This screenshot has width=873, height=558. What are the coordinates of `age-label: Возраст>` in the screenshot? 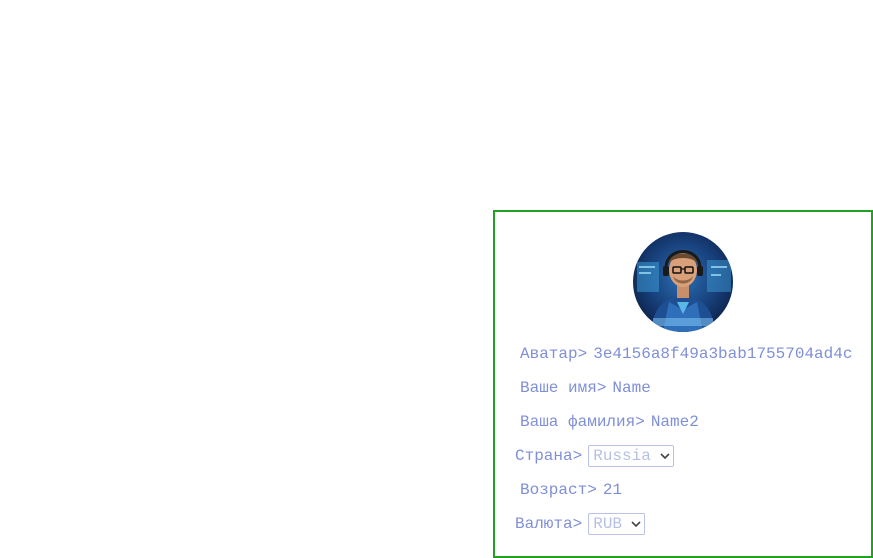 It's located at (558, 490).